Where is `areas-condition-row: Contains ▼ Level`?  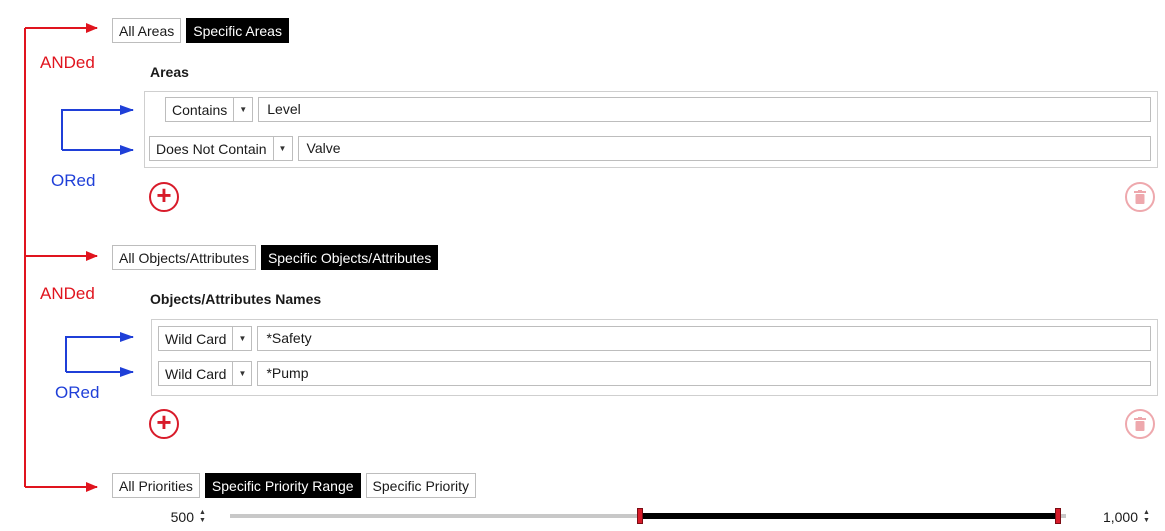
areas-condition-row: Contains ▼ Level is located at coordinates (658, 109).